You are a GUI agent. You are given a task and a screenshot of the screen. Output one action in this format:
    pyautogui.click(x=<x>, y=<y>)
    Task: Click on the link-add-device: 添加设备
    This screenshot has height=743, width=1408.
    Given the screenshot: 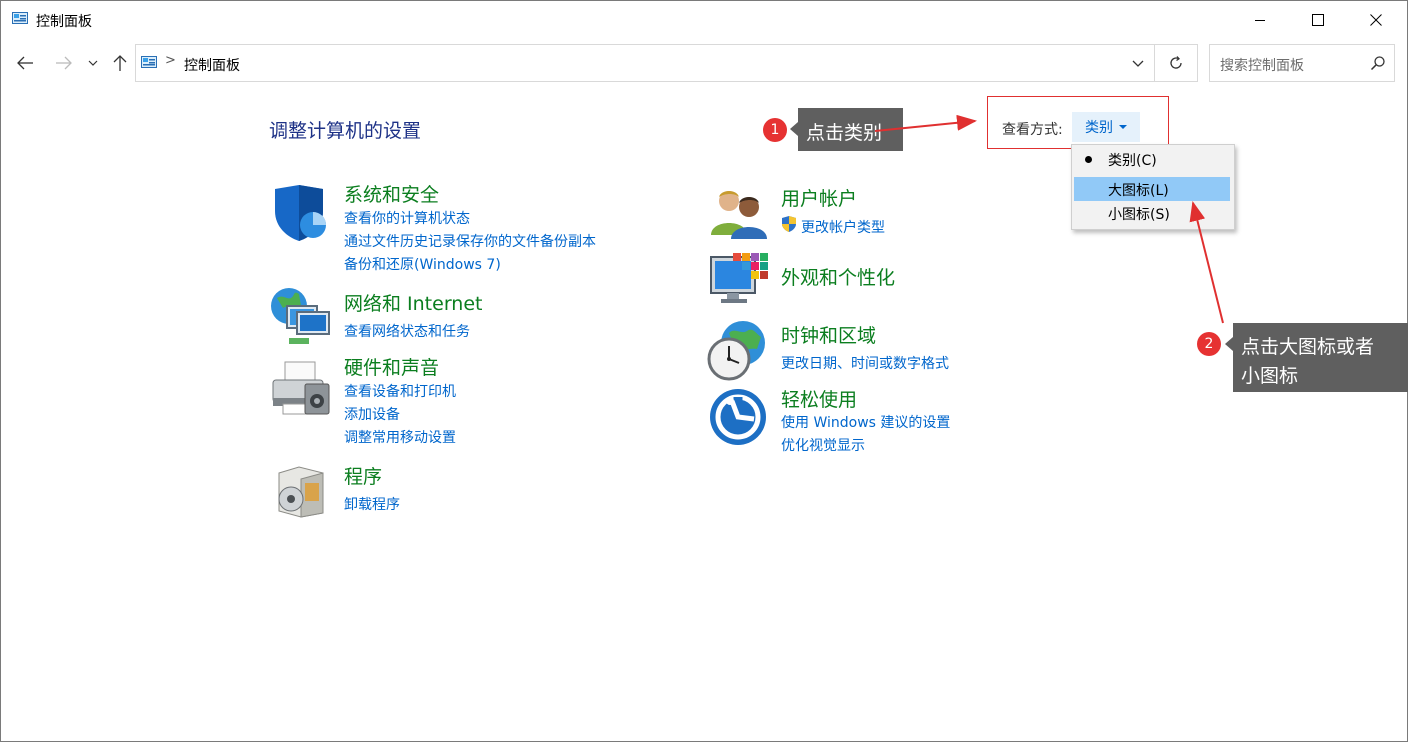 What is the action you would take?
    pyautogui.click(x=372, y=414)
    